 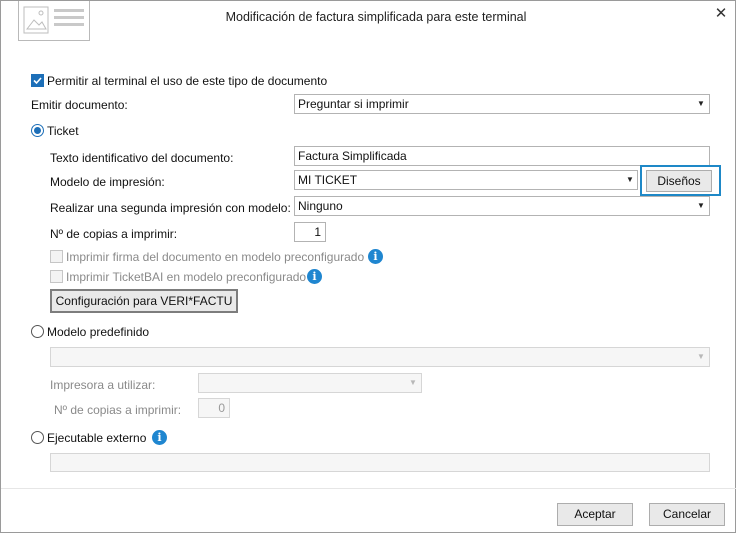 I want to click on accept-button: Aceptar, so click(x=595, y=514).